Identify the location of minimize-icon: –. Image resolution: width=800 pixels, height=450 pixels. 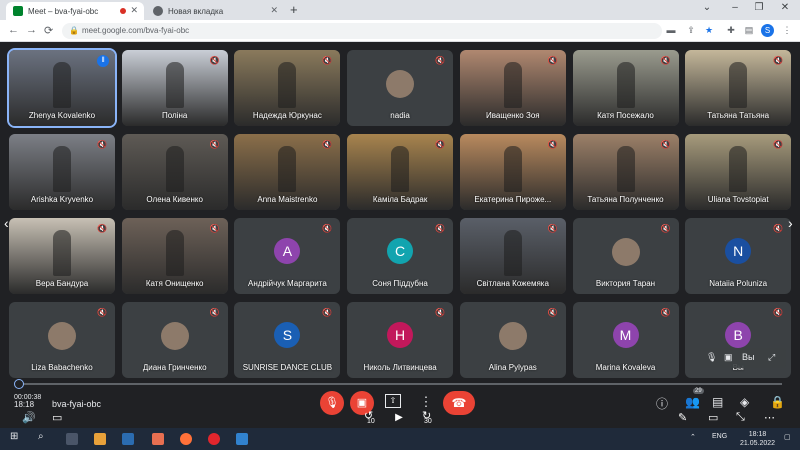
(735, 7).